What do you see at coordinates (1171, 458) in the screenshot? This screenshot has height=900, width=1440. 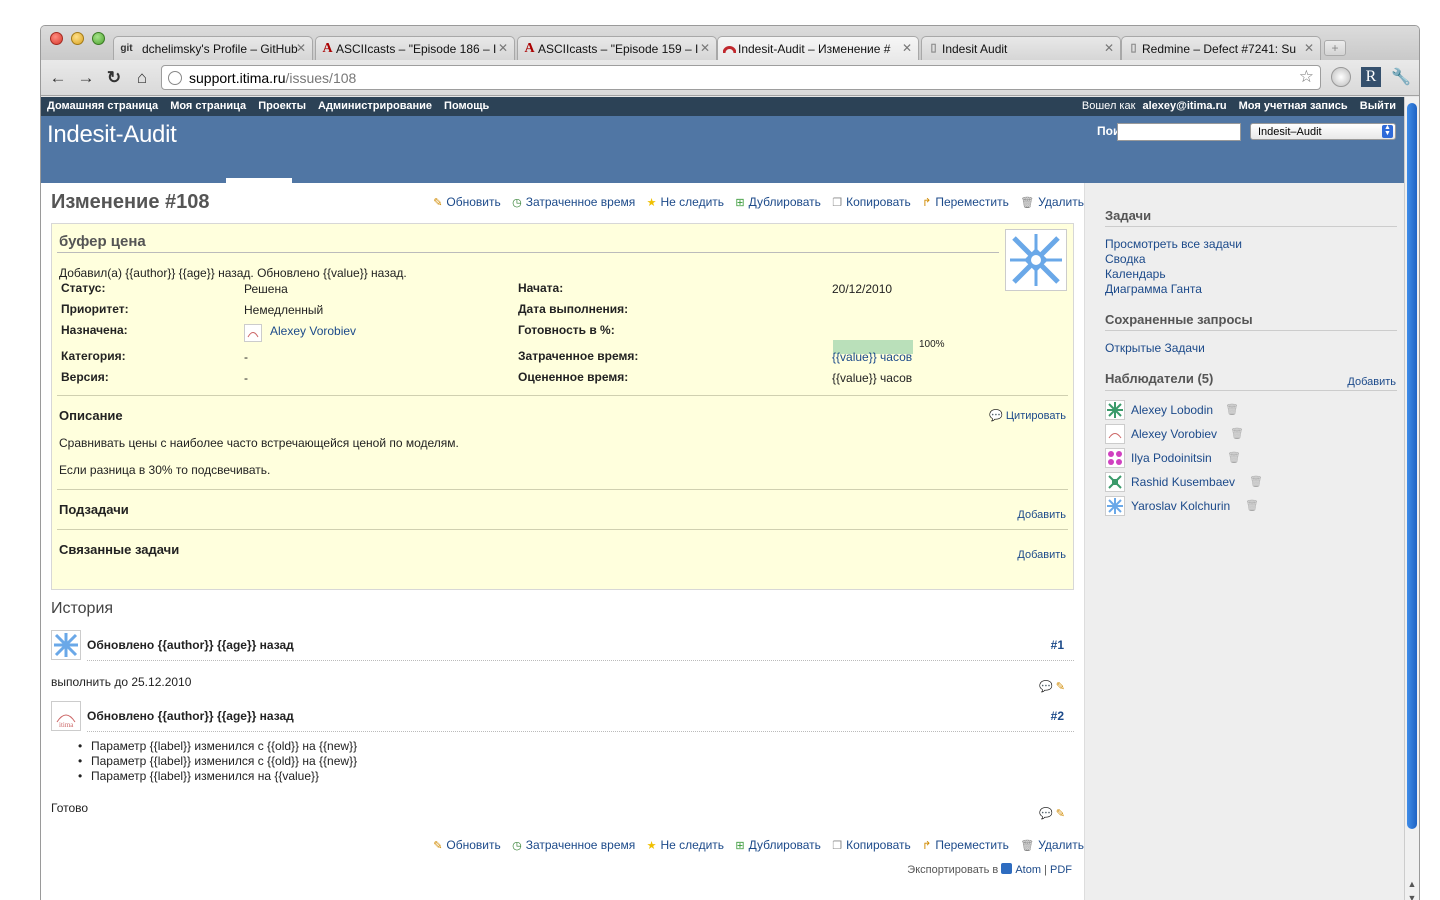 I see `watcher-name-link: Ilya Podoinitsin` at bounding box center [1171, 458].